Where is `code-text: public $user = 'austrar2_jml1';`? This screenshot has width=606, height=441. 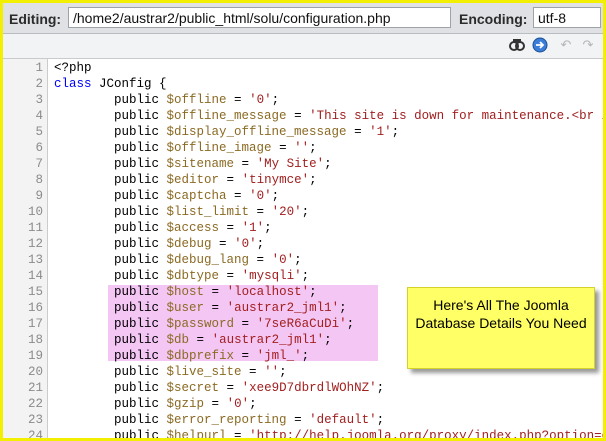
code-text: public $user = 'austrar2_jml1'; is located at coordinates (200, 308).